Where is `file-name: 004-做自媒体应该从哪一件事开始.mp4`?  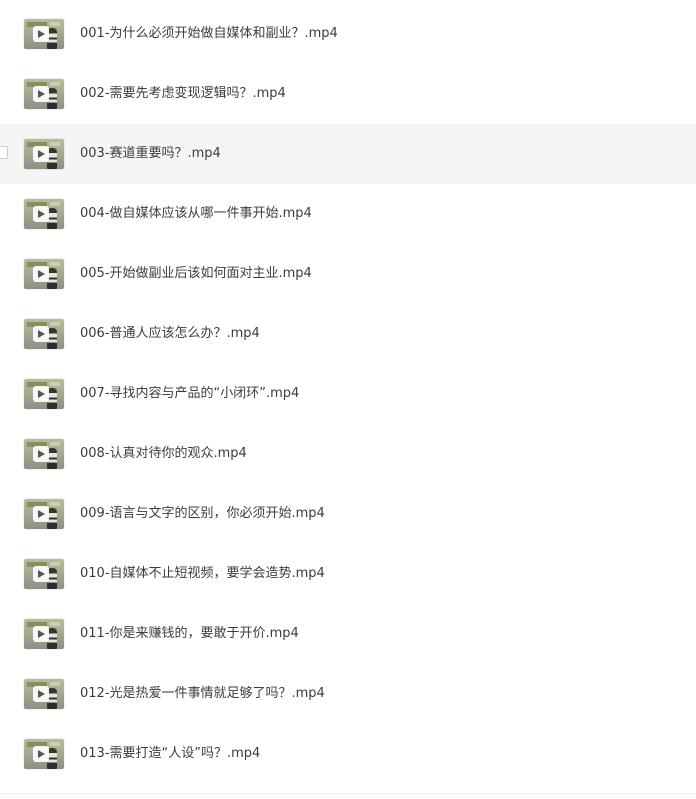
file-name: 004-做自媒体应该从哪一件事开始.mp4 is located at coordinates (196, 214).